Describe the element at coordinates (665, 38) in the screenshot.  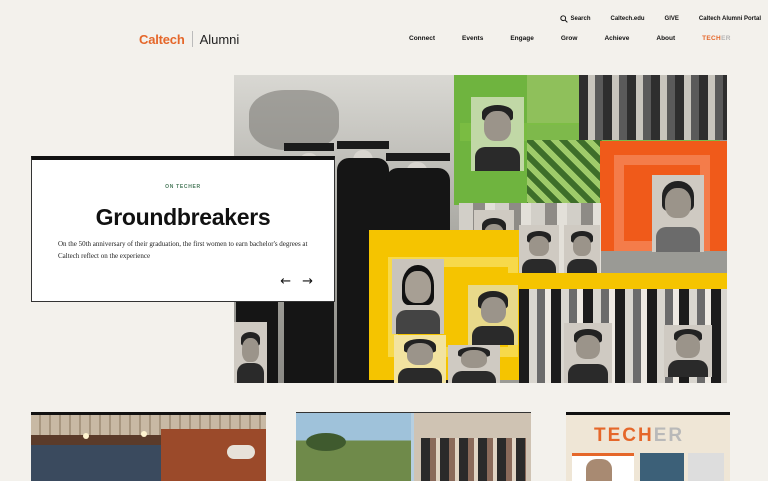
I see `nav-about: About` at that location.